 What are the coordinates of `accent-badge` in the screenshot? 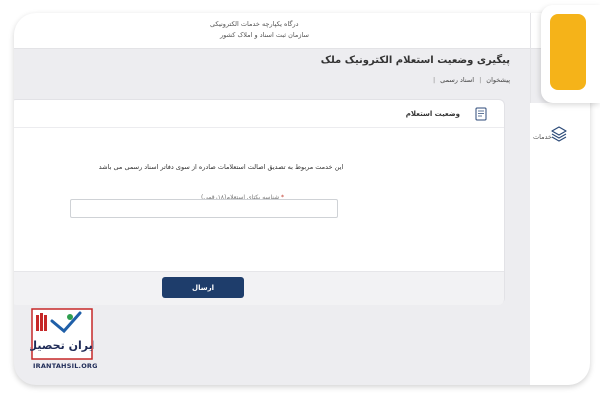 It's located at (568, 52).